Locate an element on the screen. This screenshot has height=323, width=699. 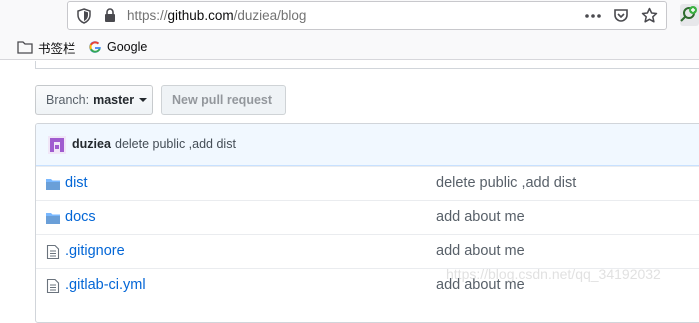
file-row: docs add about me is located at coordinates (367, 217).